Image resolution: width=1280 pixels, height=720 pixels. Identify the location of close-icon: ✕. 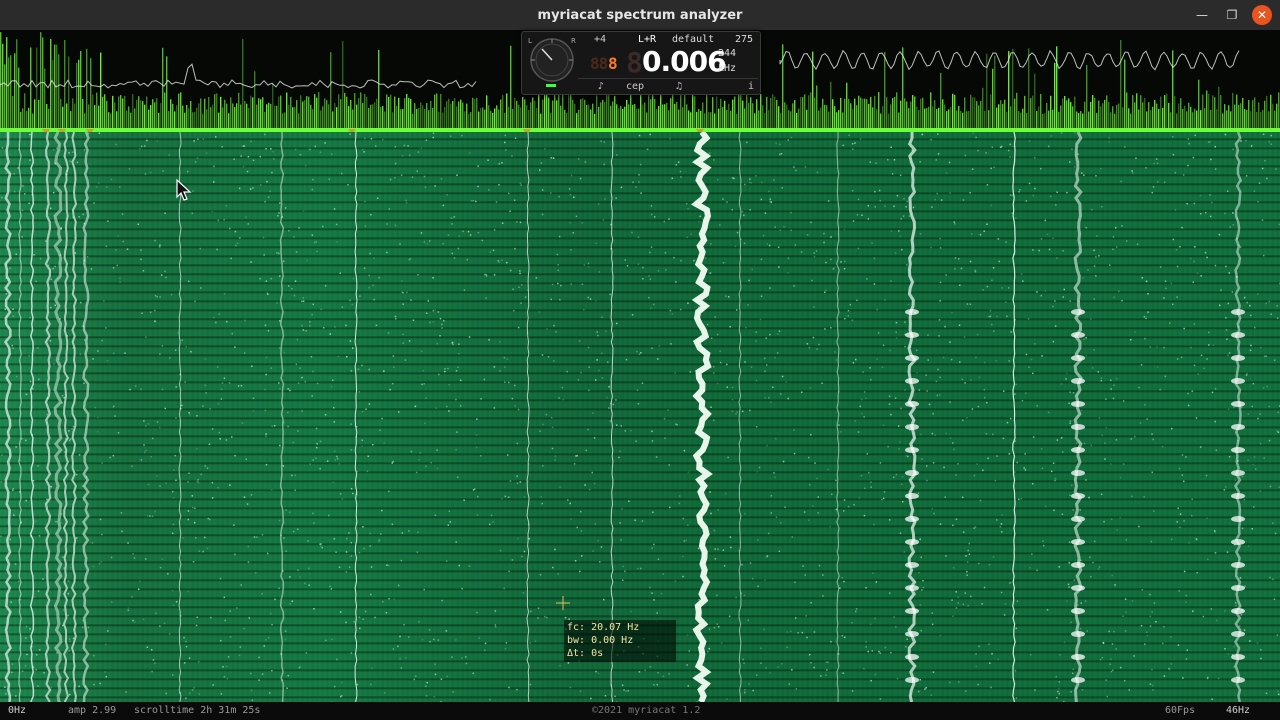
(1262, 15).